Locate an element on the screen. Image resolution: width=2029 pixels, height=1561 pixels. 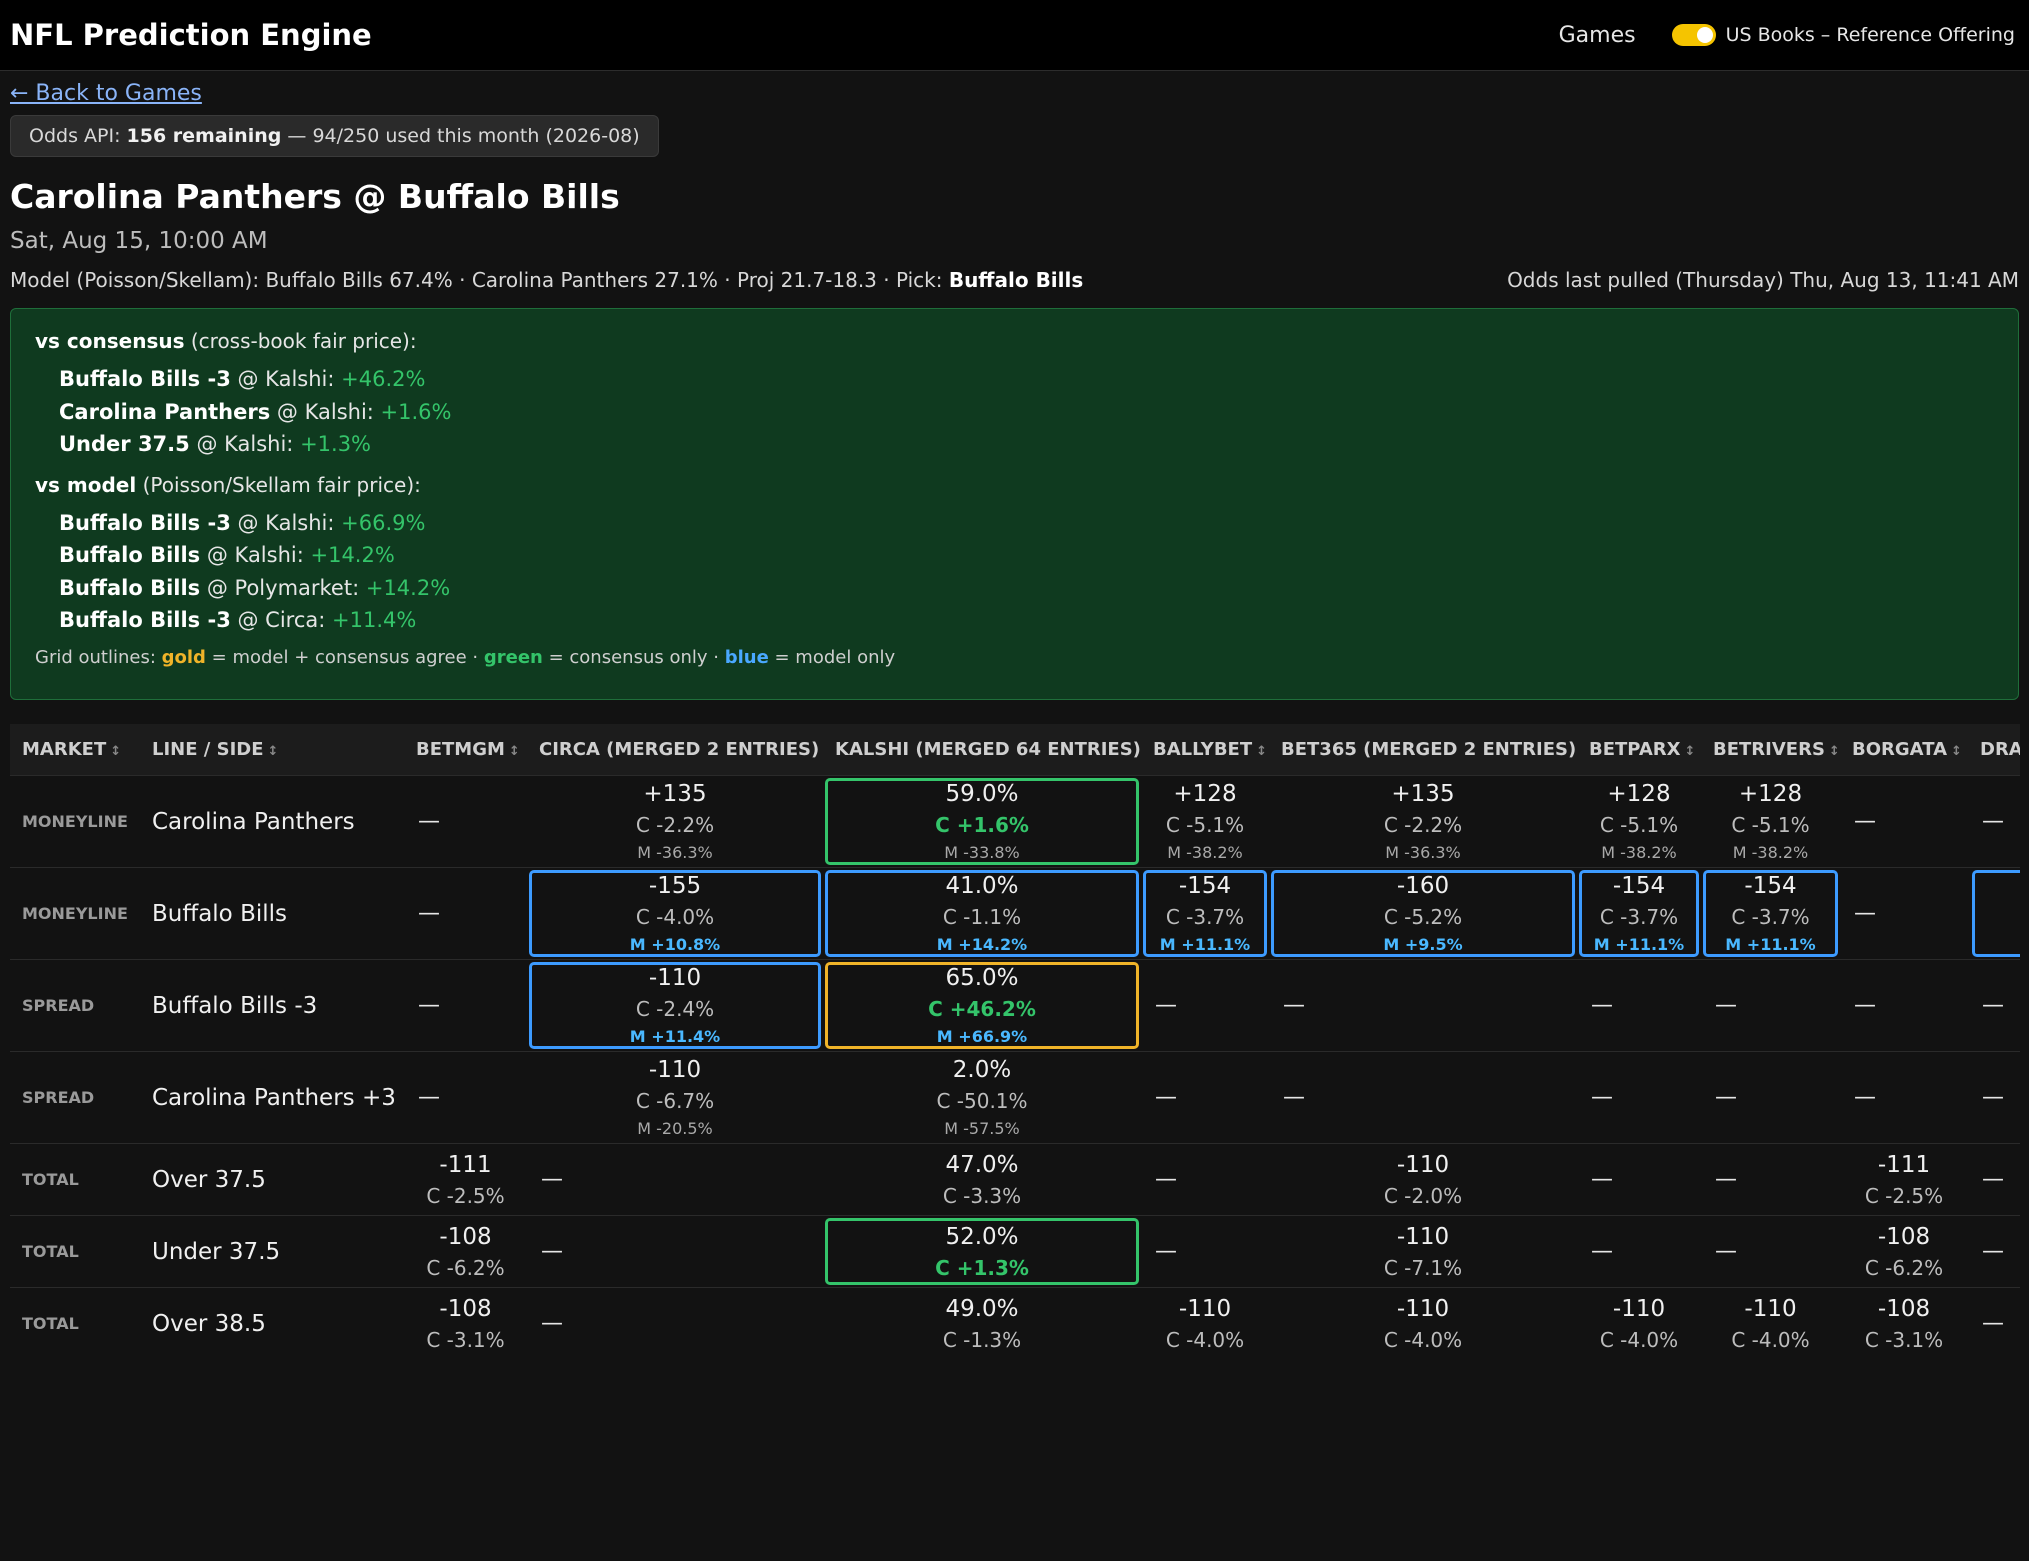
odds-cell-box: -160 C -5.2% M +9.5% is located at coordinates (1423, 913).